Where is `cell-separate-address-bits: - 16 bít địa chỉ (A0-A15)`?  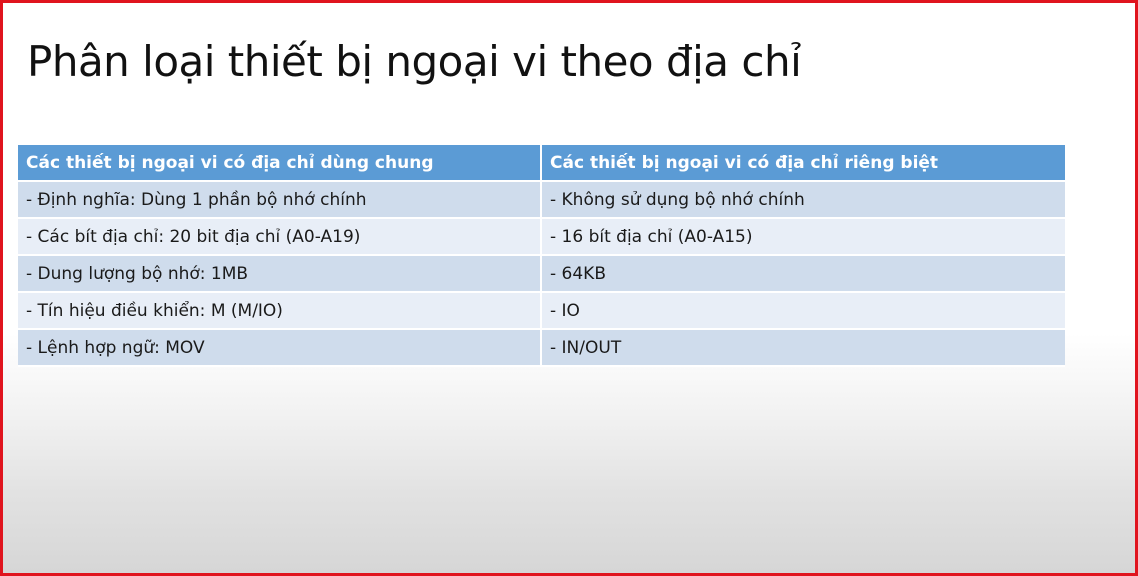
cell-separate-address-bits: - 16 bít địa chỉ (A0-A15) is located at coordinates (802, 237).